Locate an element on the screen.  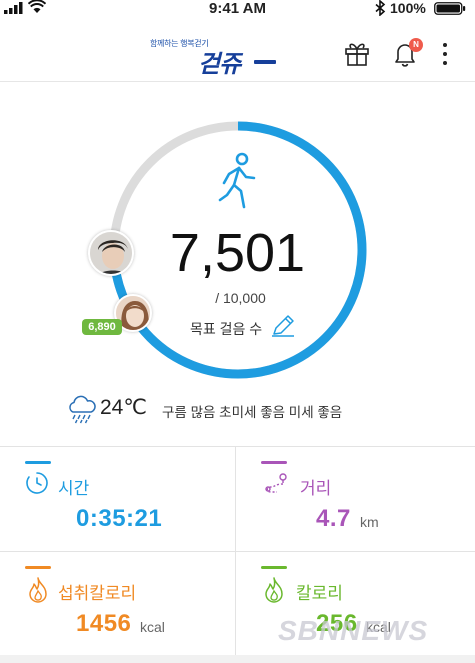
weather-row: 24℃ 구름 많음 초미세 좋음 미세 좋음 is located at coordinates (237, 412).